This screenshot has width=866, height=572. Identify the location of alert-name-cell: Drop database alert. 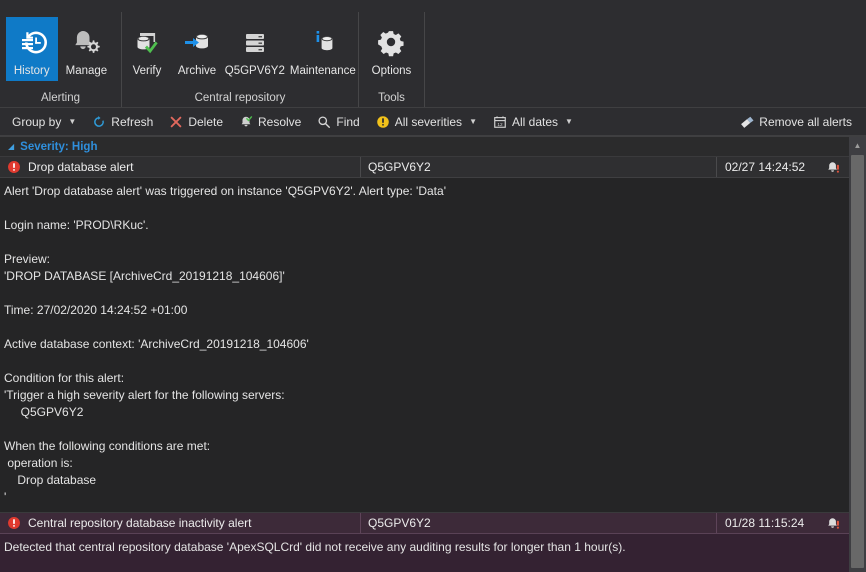
(180, 167).